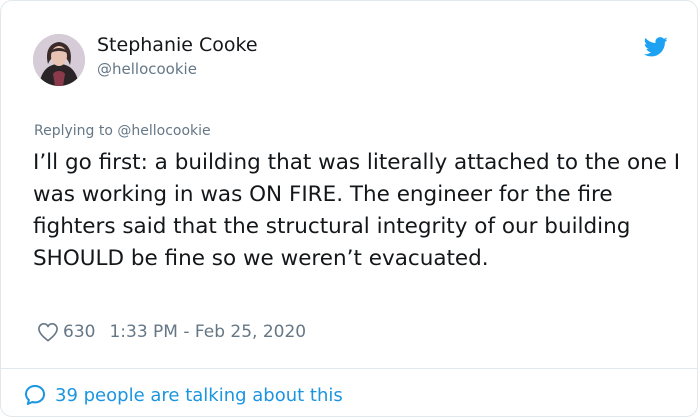 Image resolution: width=700 pixels, height=419 pixels. Describe the element at coordinates (199, 395) in the screenshot. I see `talking-label: 39 people are talking about this` at that location.